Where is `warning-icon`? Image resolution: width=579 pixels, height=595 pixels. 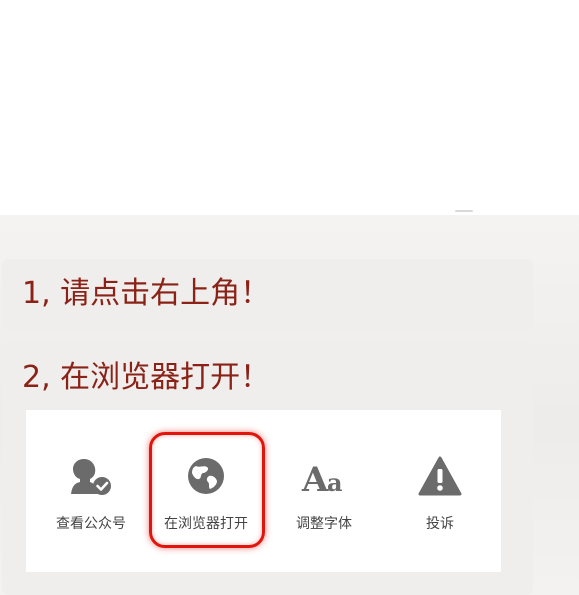
warning-icon is located at coordinates (440, 476).